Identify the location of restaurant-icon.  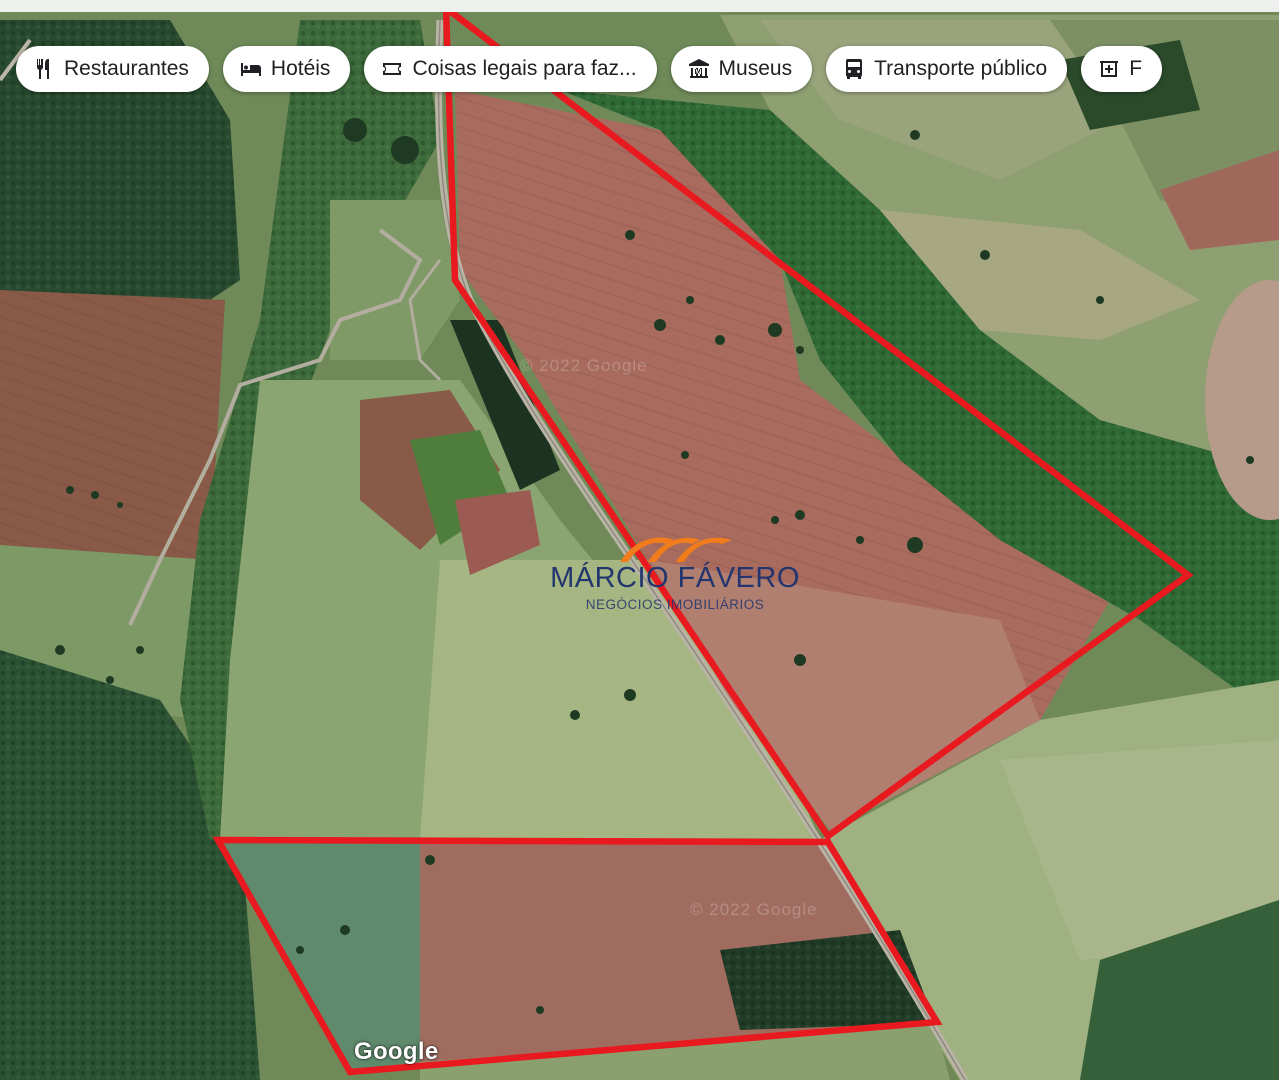
(44, 69).